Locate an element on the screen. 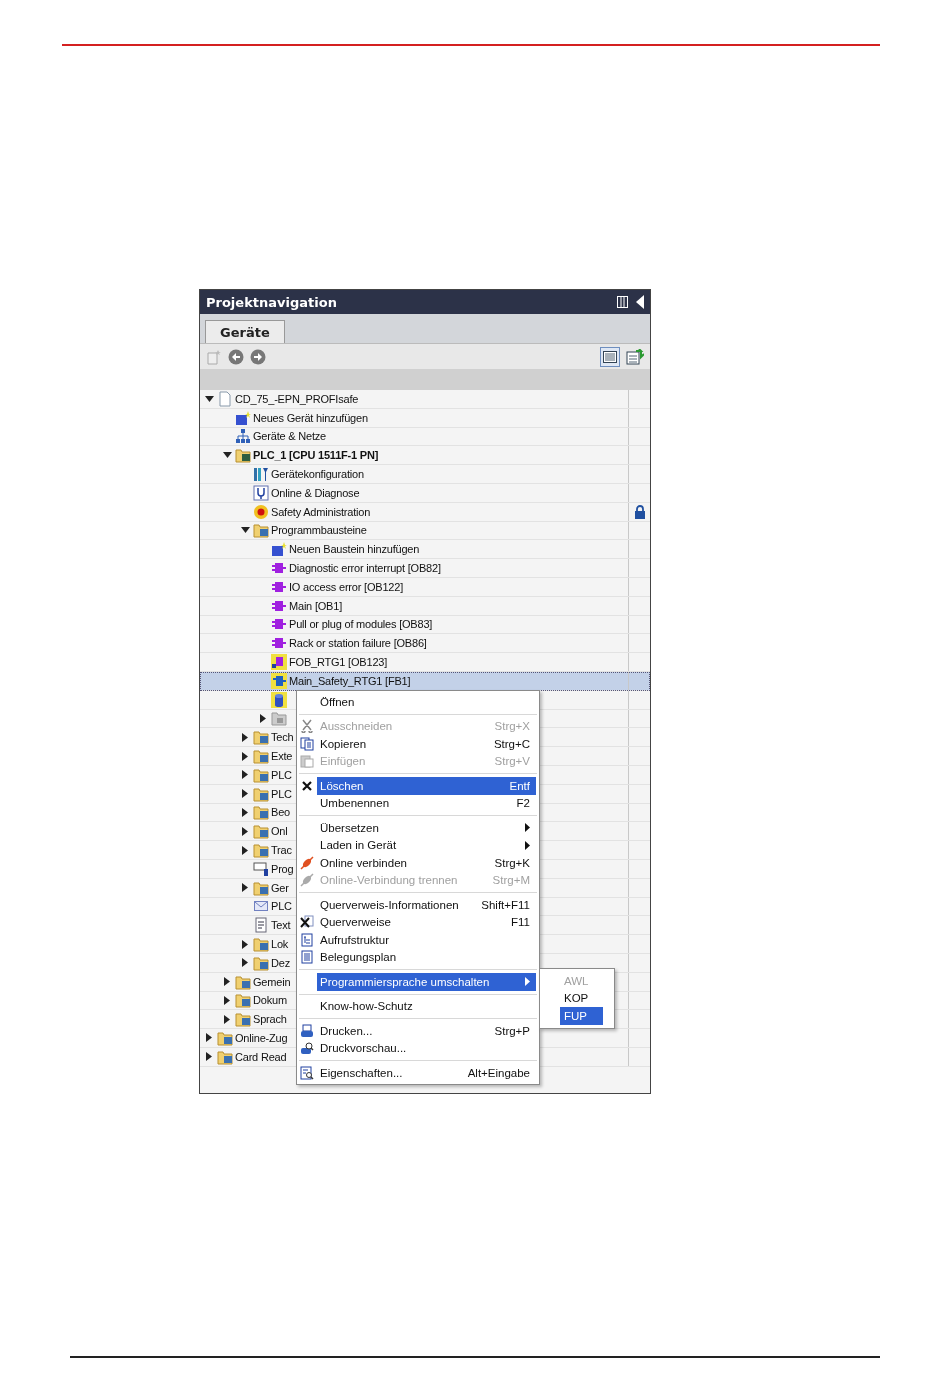  tree-row: Pull or plug of modules [OB83] is located at coordinates (425, 625).